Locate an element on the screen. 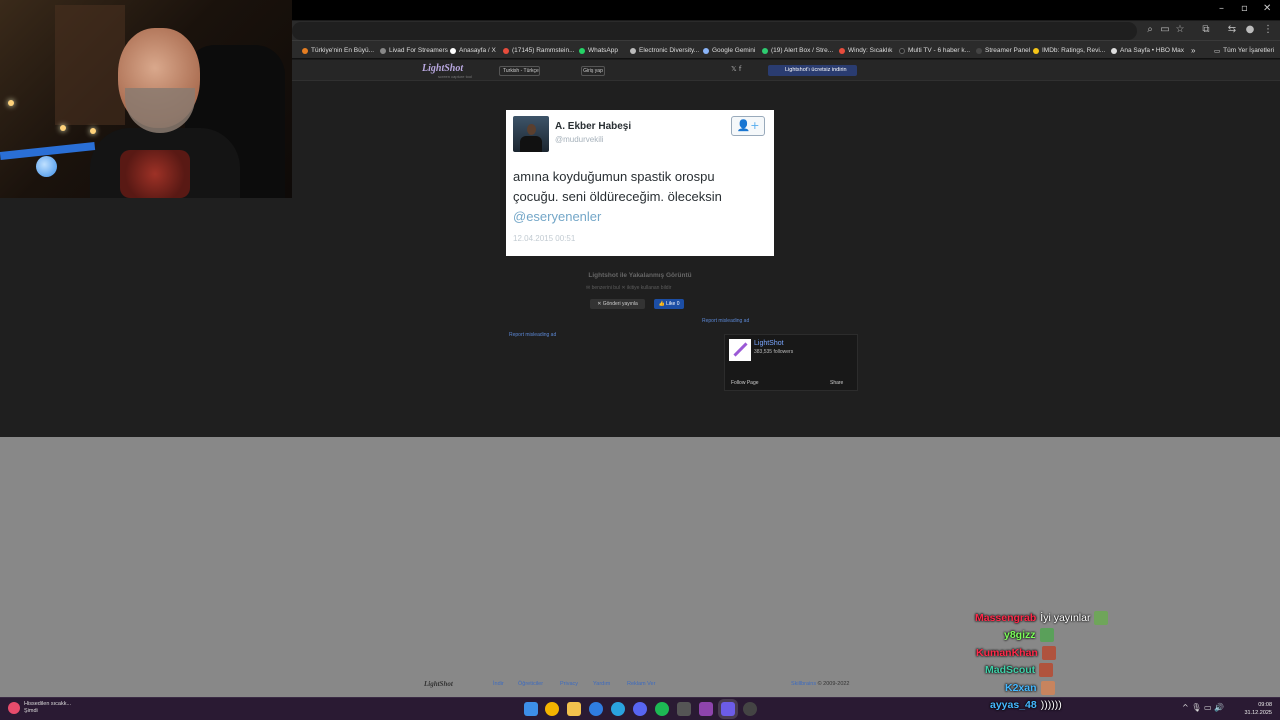 Image resolution: width=1280 pixels, height=720 pixels. chrome-icon is located at coordinates (552, 709).